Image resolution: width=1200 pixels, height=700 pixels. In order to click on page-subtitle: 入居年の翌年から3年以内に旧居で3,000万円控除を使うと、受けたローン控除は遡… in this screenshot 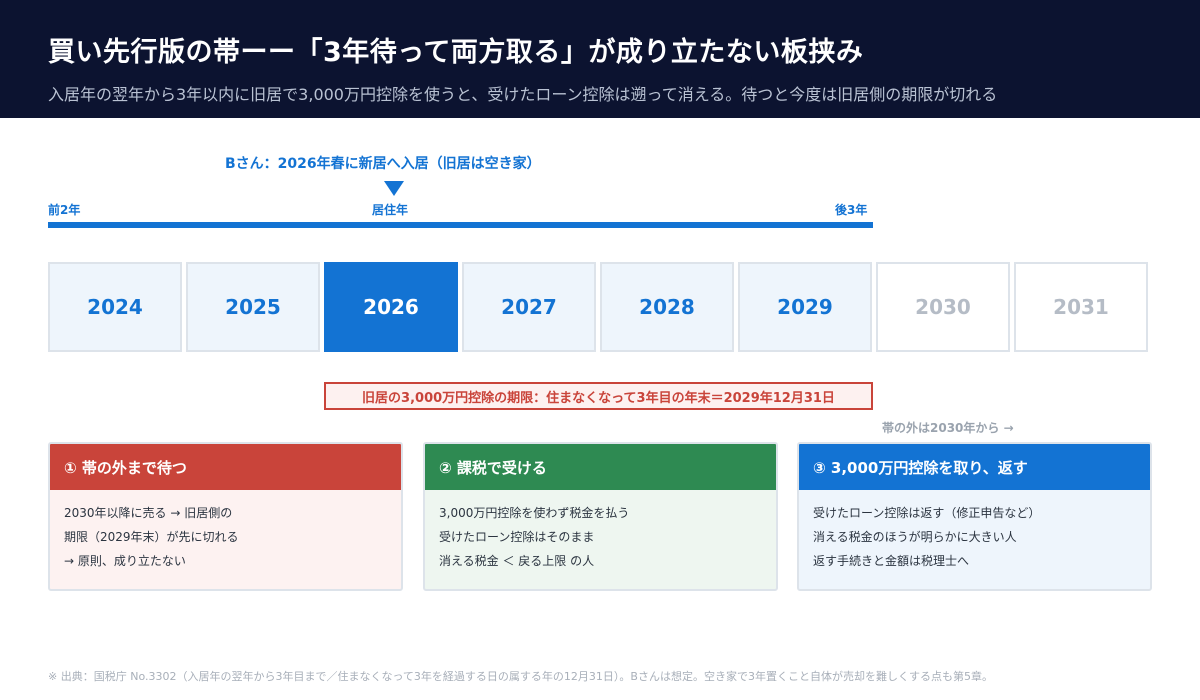, I will do `click(523, 94)`.